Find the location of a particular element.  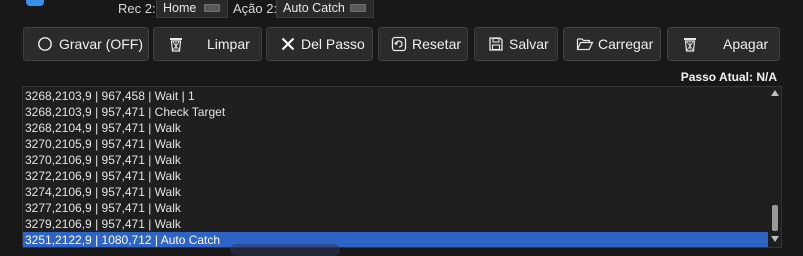

circle-icon is located at coordinates (45, 44).